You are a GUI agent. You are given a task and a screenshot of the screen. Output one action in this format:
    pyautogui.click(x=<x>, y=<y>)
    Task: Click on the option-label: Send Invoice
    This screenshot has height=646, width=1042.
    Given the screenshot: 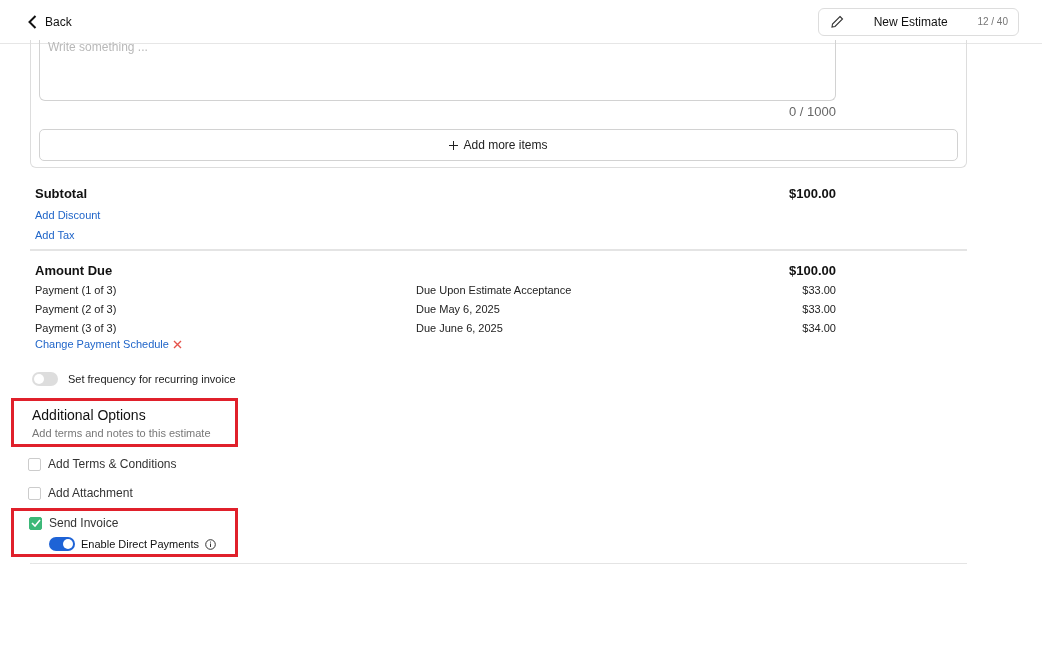 What is the action you would take?
    pyautogui.click(x=84, y=523)
    